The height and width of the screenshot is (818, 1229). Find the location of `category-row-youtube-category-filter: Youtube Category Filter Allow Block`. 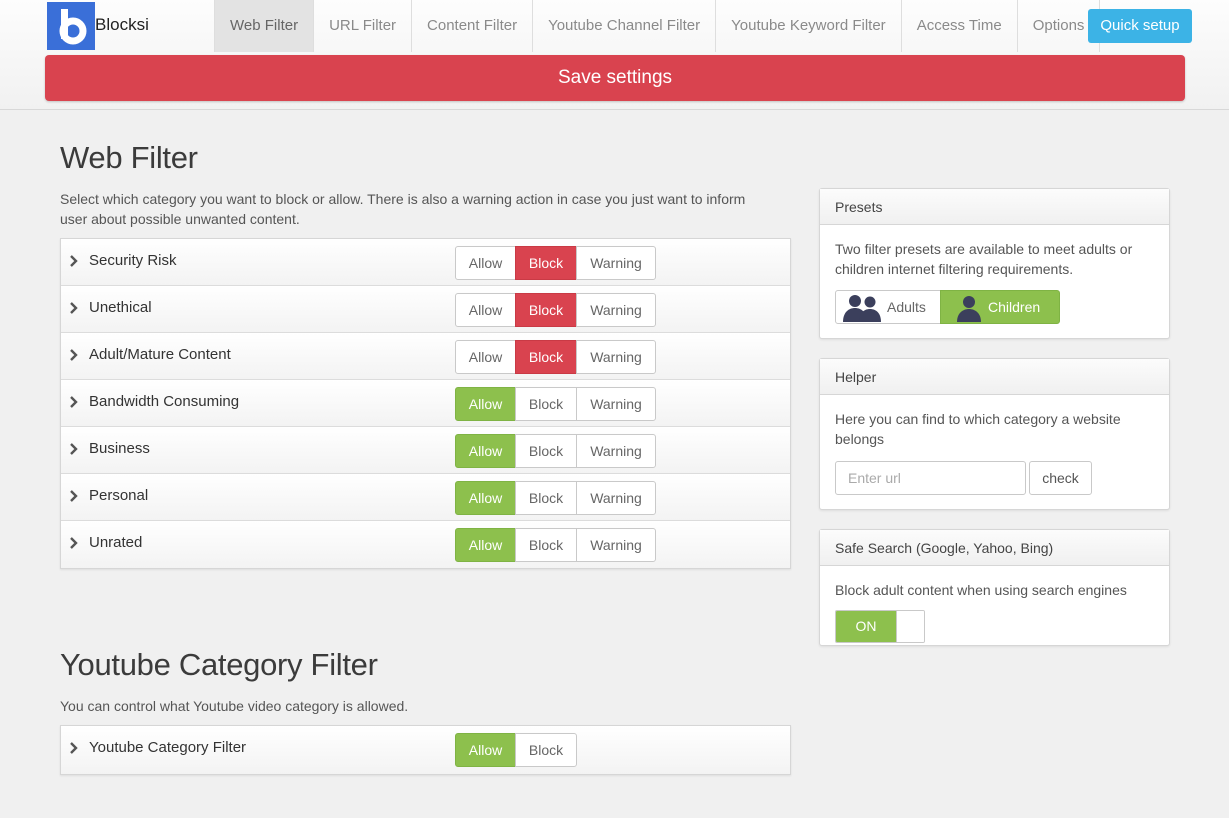

category-row-youtube-category-filter: Youtube Category Filter Allow Block is located at coordinates (425, 750).